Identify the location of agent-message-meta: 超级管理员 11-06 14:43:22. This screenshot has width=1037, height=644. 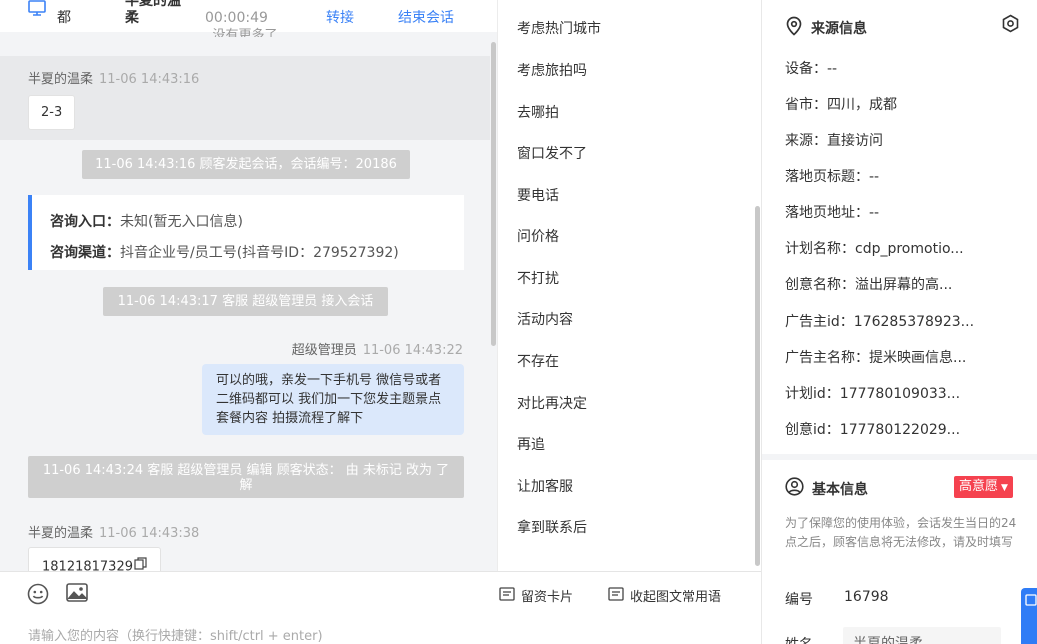
(377, 348).